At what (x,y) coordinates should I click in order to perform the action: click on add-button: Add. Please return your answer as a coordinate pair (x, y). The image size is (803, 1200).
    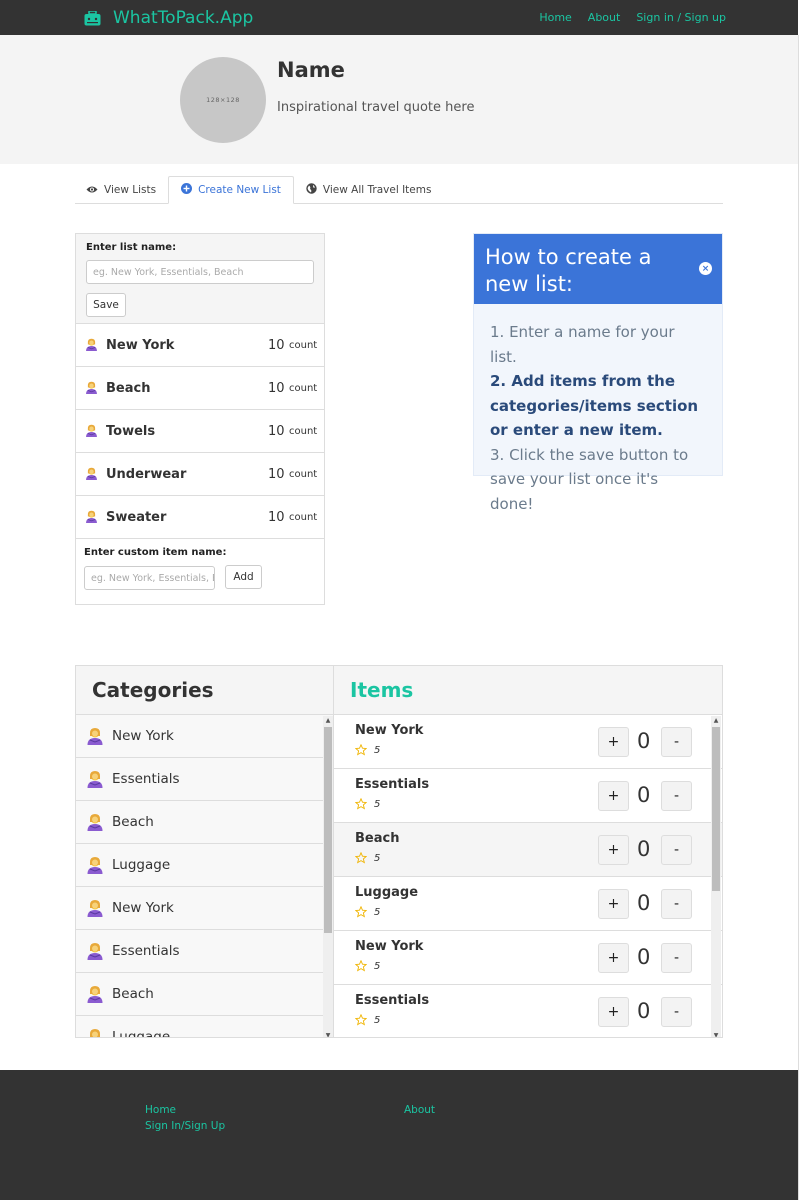
    Looking at the image, I should click on (243, 577).